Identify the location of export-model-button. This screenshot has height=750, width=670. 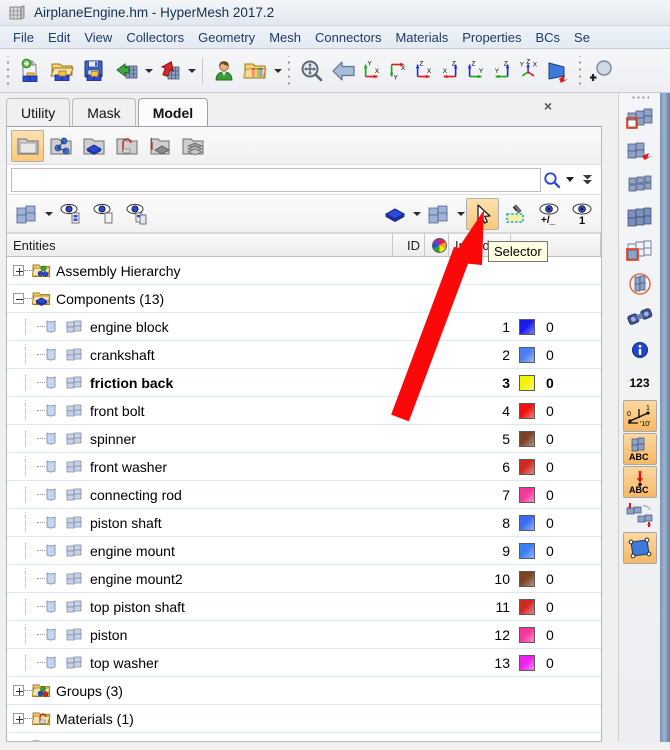
(170, 71).